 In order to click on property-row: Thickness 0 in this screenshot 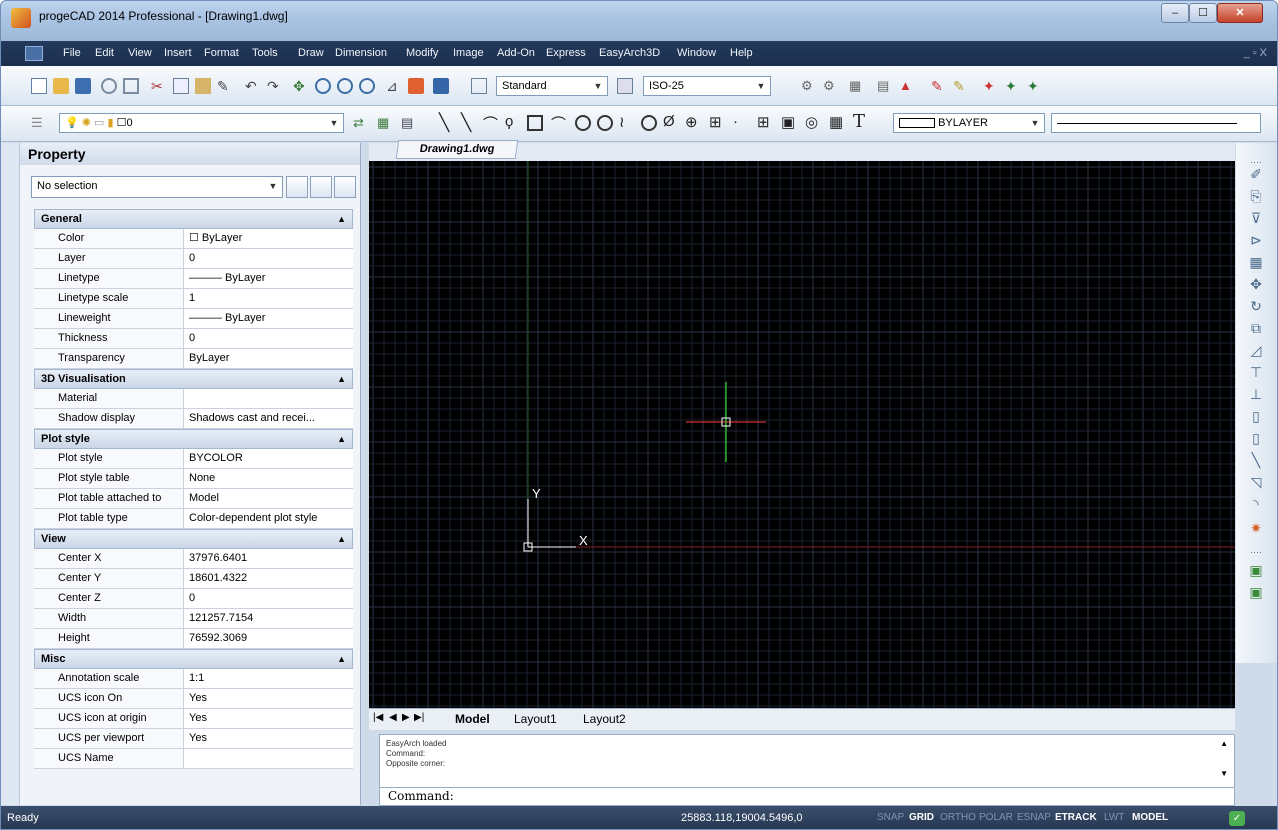, I will do `click(193, 339)`.